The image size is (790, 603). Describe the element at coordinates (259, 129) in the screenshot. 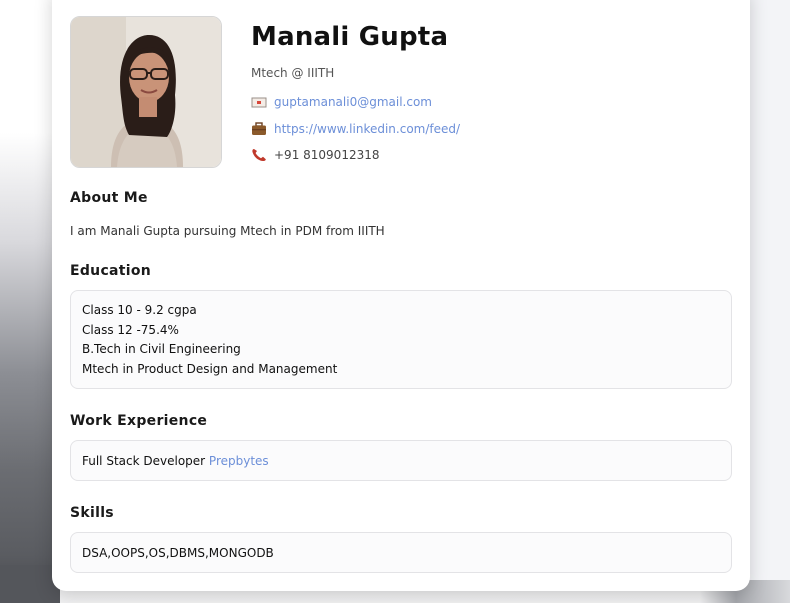

I see `briefcase-icon` at that location.